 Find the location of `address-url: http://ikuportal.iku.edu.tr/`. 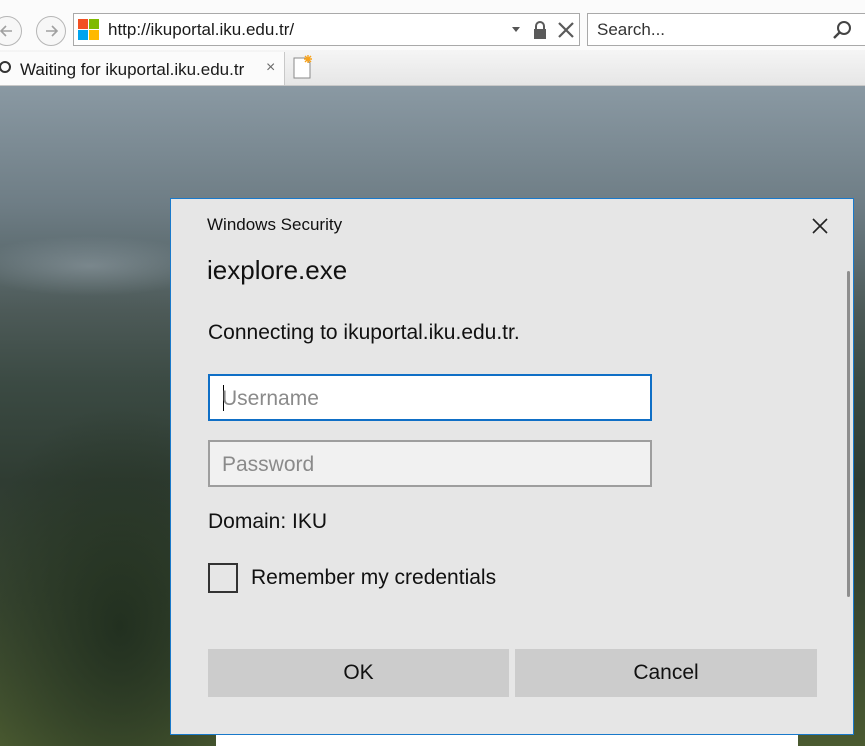

address-url: http://ikuportal.iku.edu.tr/ is located at coordinates (201, 30).